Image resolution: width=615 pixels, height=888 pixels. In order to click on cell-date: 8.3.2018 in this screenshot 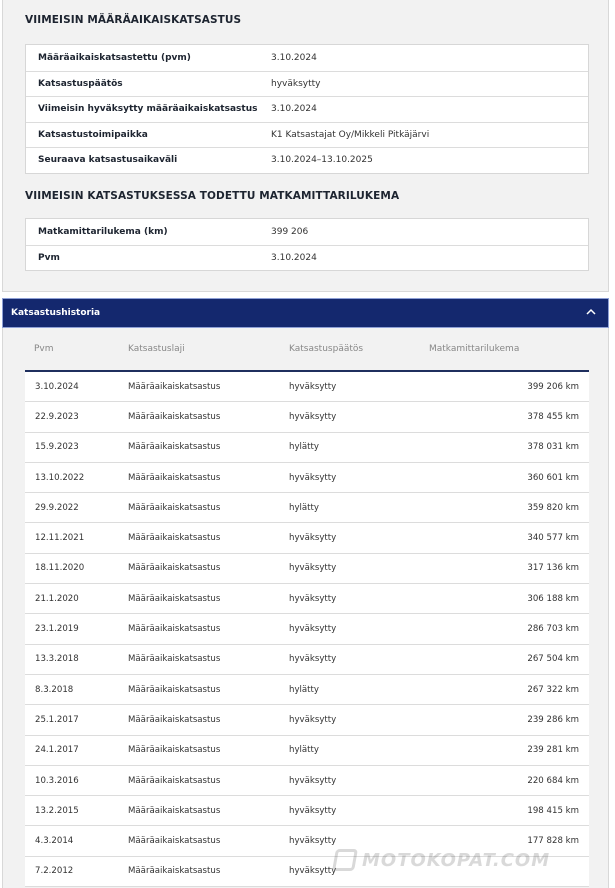, I will do `click(54, 689)`.